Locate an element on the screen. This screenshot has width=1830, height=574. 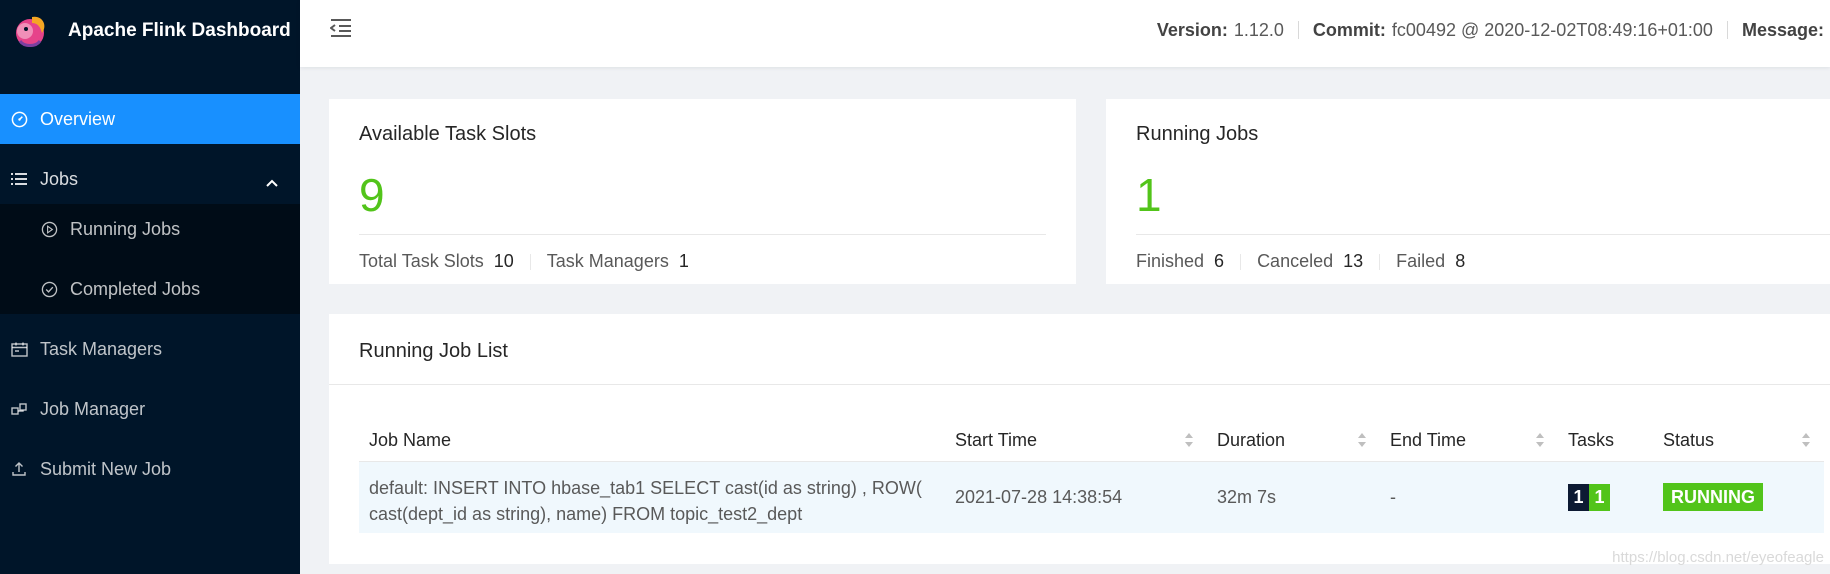
card-title: Running Jobs is located at coordinates (1197, 134).